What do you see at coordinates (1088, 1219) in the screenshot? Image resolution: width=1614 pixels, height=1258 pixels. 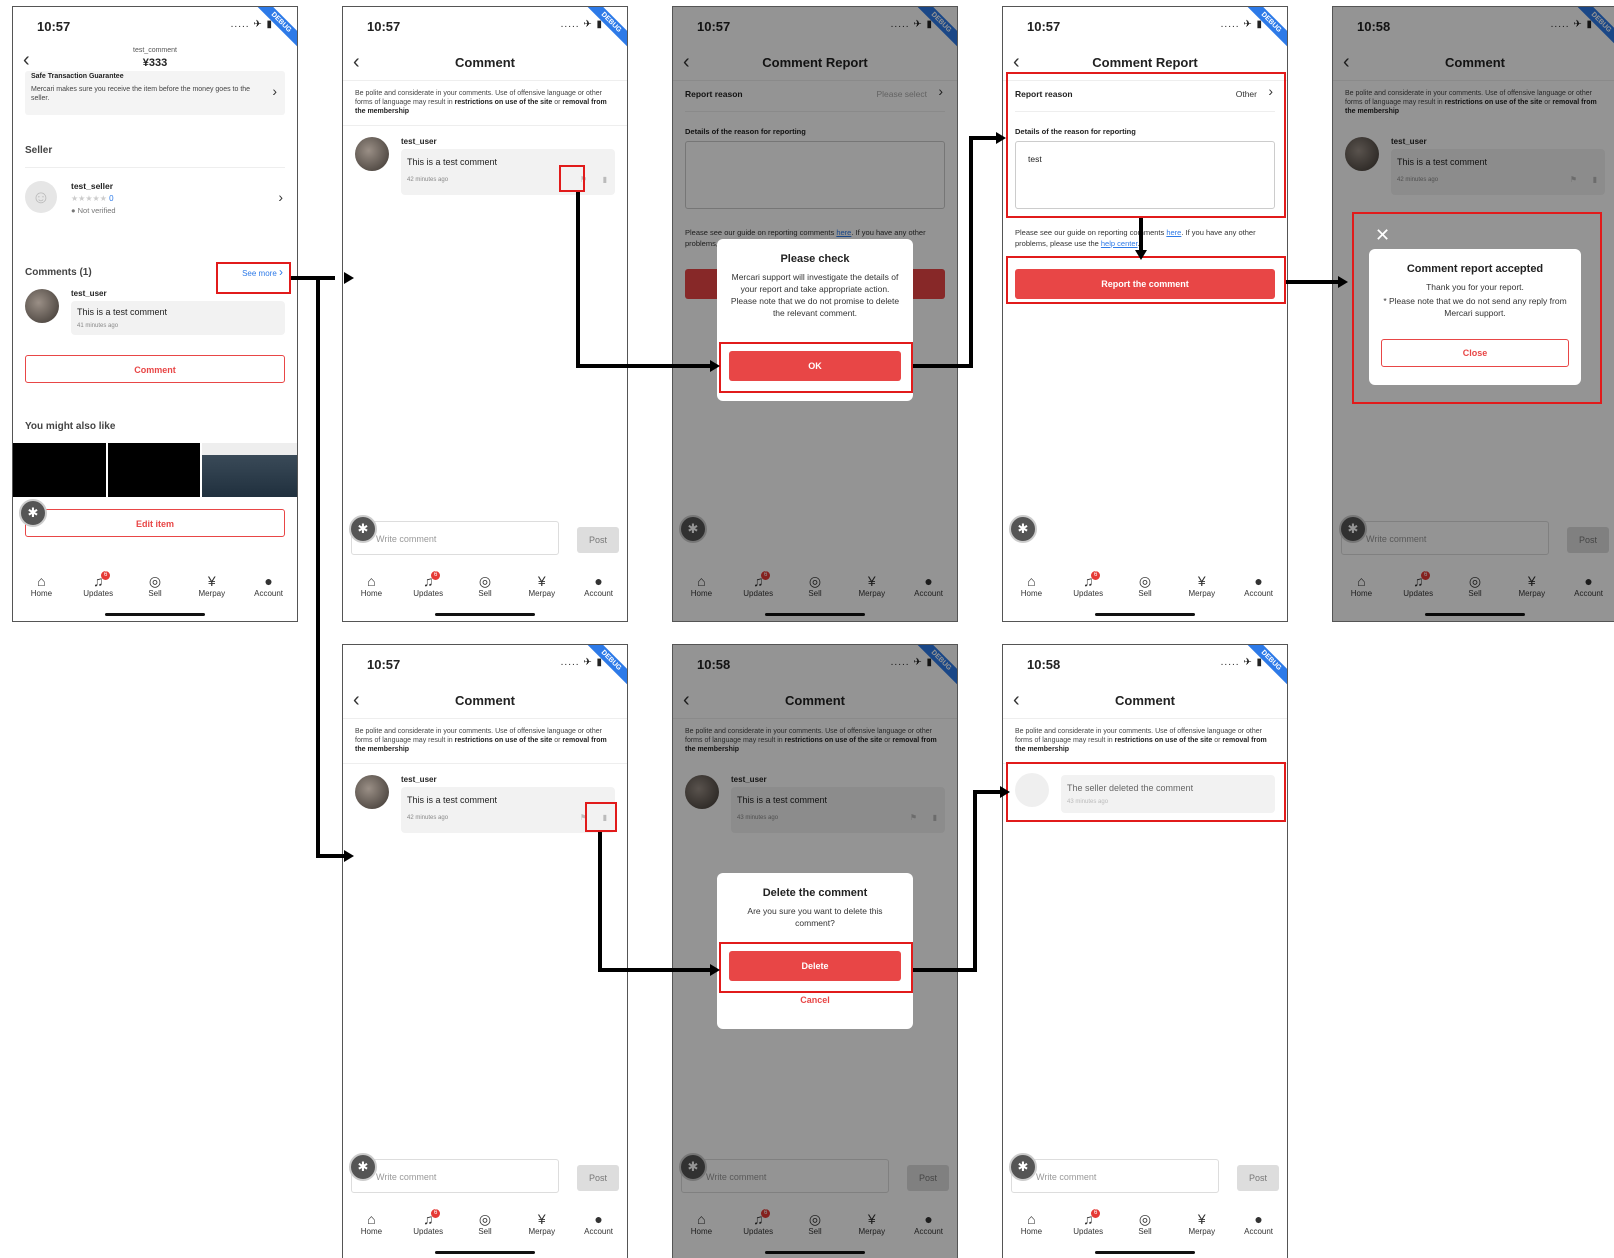 I see `bell-icon: ♫` at bounding box center [1088, 1219].